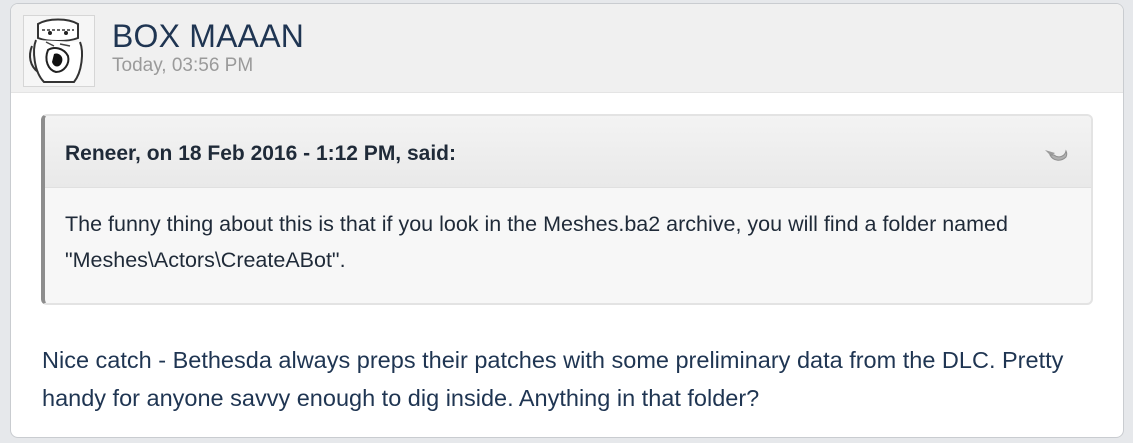  What do you see at coordinates (183, 65) in the screenshot?
I see `post-timestamp: Today, 03:56 PM` at bounding box center [183, 65].